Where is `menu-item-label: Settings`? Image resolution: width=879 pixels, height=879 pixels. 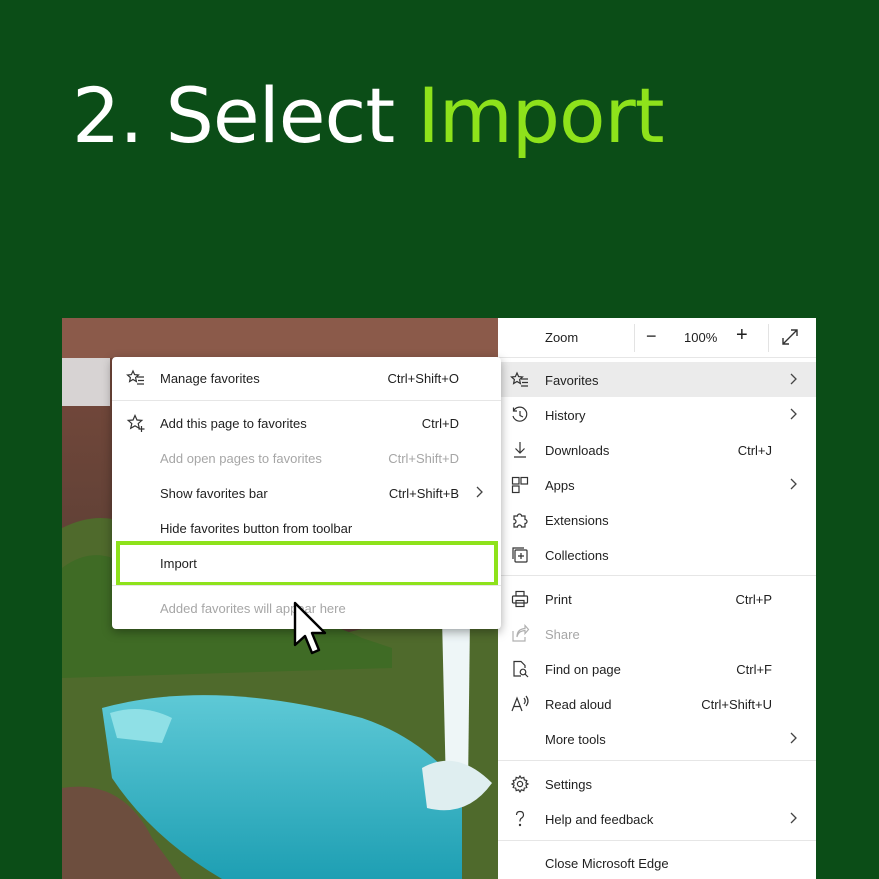 menu-item-label: Settings is located at coordinates (568, 784).